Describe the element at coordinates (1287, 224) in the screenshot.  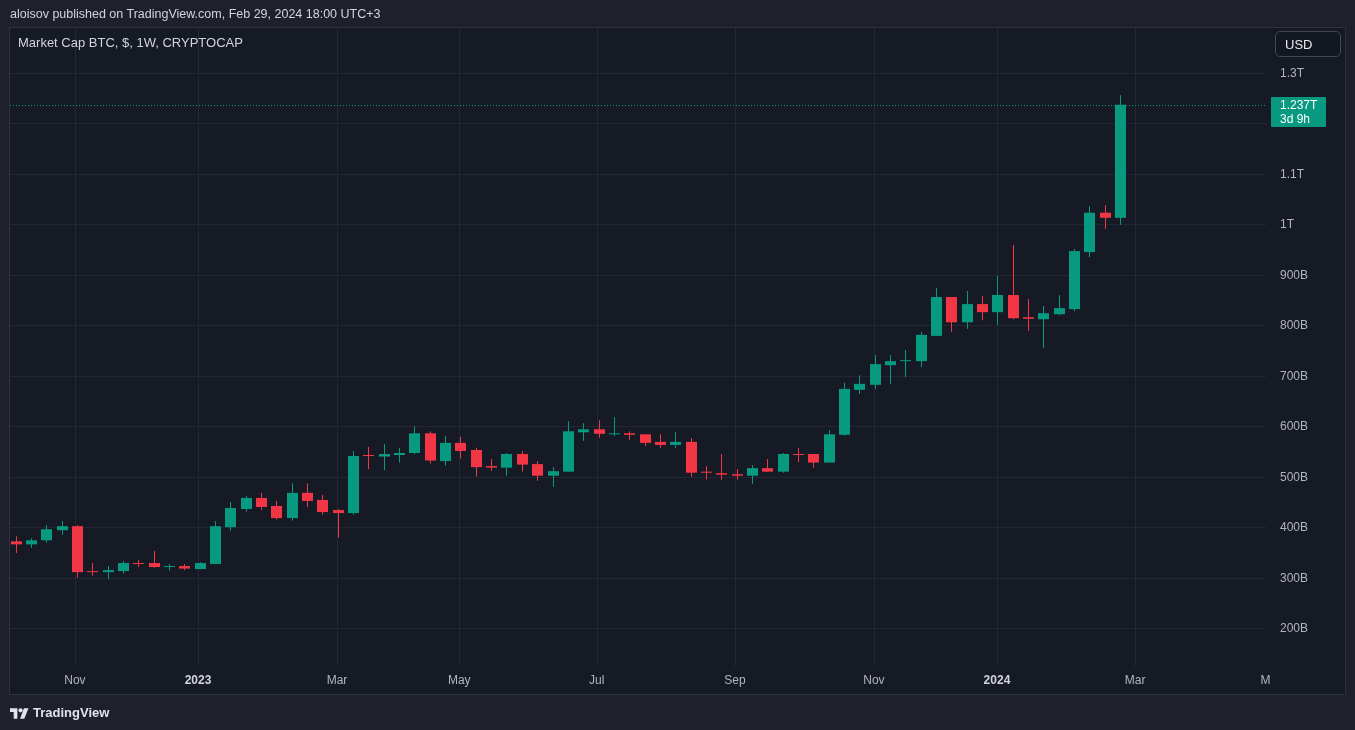
I see `price-axis-label: 1T` at that location.